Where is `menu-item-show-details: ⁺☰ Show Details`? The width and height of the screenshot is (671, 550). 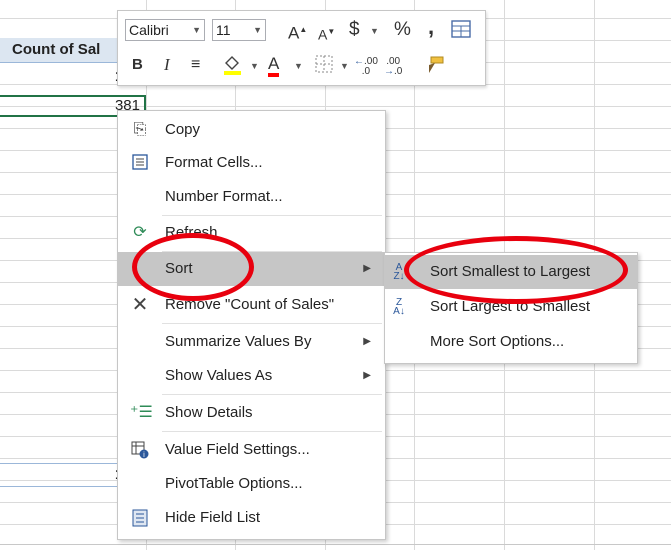
menu-item-show-details: ⁺☰ Show Details is located at coordinates (251, 413).